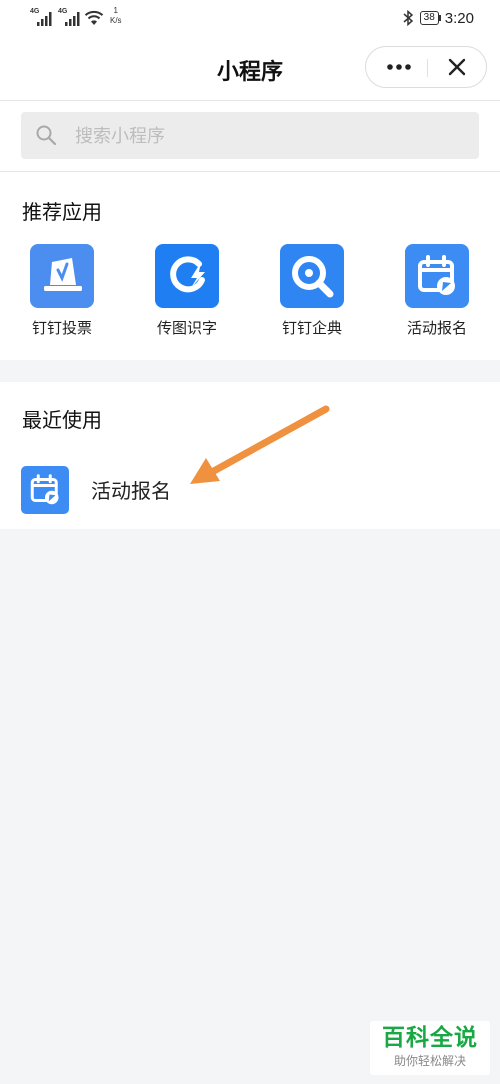 This screenshot has height=1084, width=500. What do you see at coordinates (250, 19) in the screenshot?
I see `status-bar: 4G 4G 1 K/s 38 3:20` at bounding box center [250, 19].